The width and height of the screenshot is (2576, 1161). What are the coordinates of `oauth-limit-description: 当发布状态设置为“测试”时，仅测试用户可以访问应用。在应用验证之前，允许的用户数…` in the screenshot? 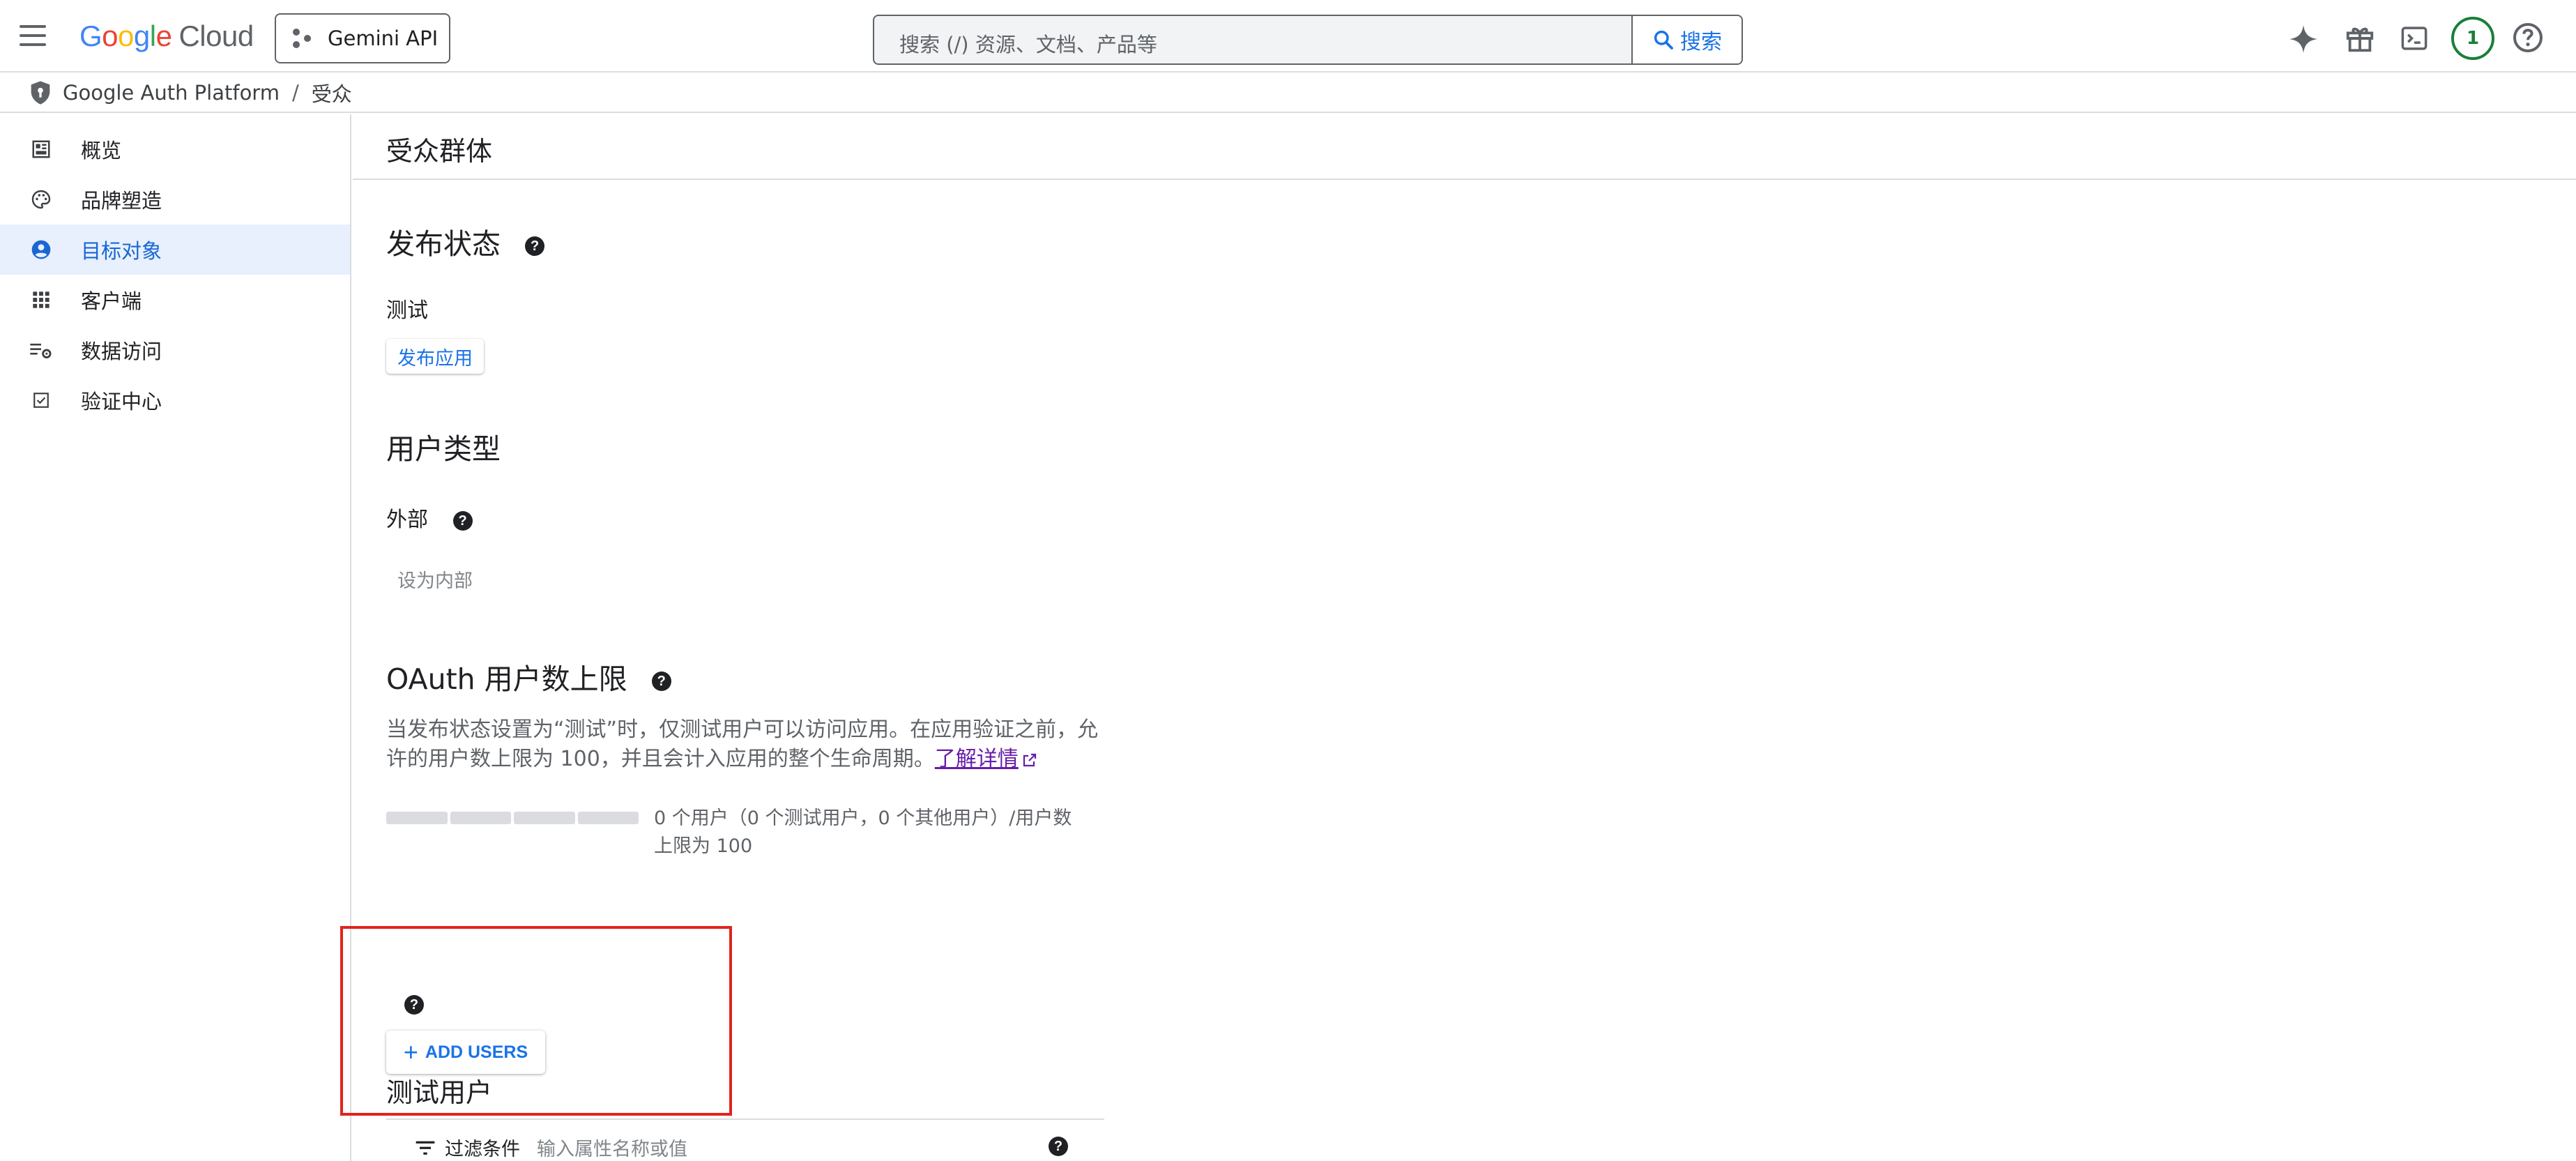 It's located at (743, 745).